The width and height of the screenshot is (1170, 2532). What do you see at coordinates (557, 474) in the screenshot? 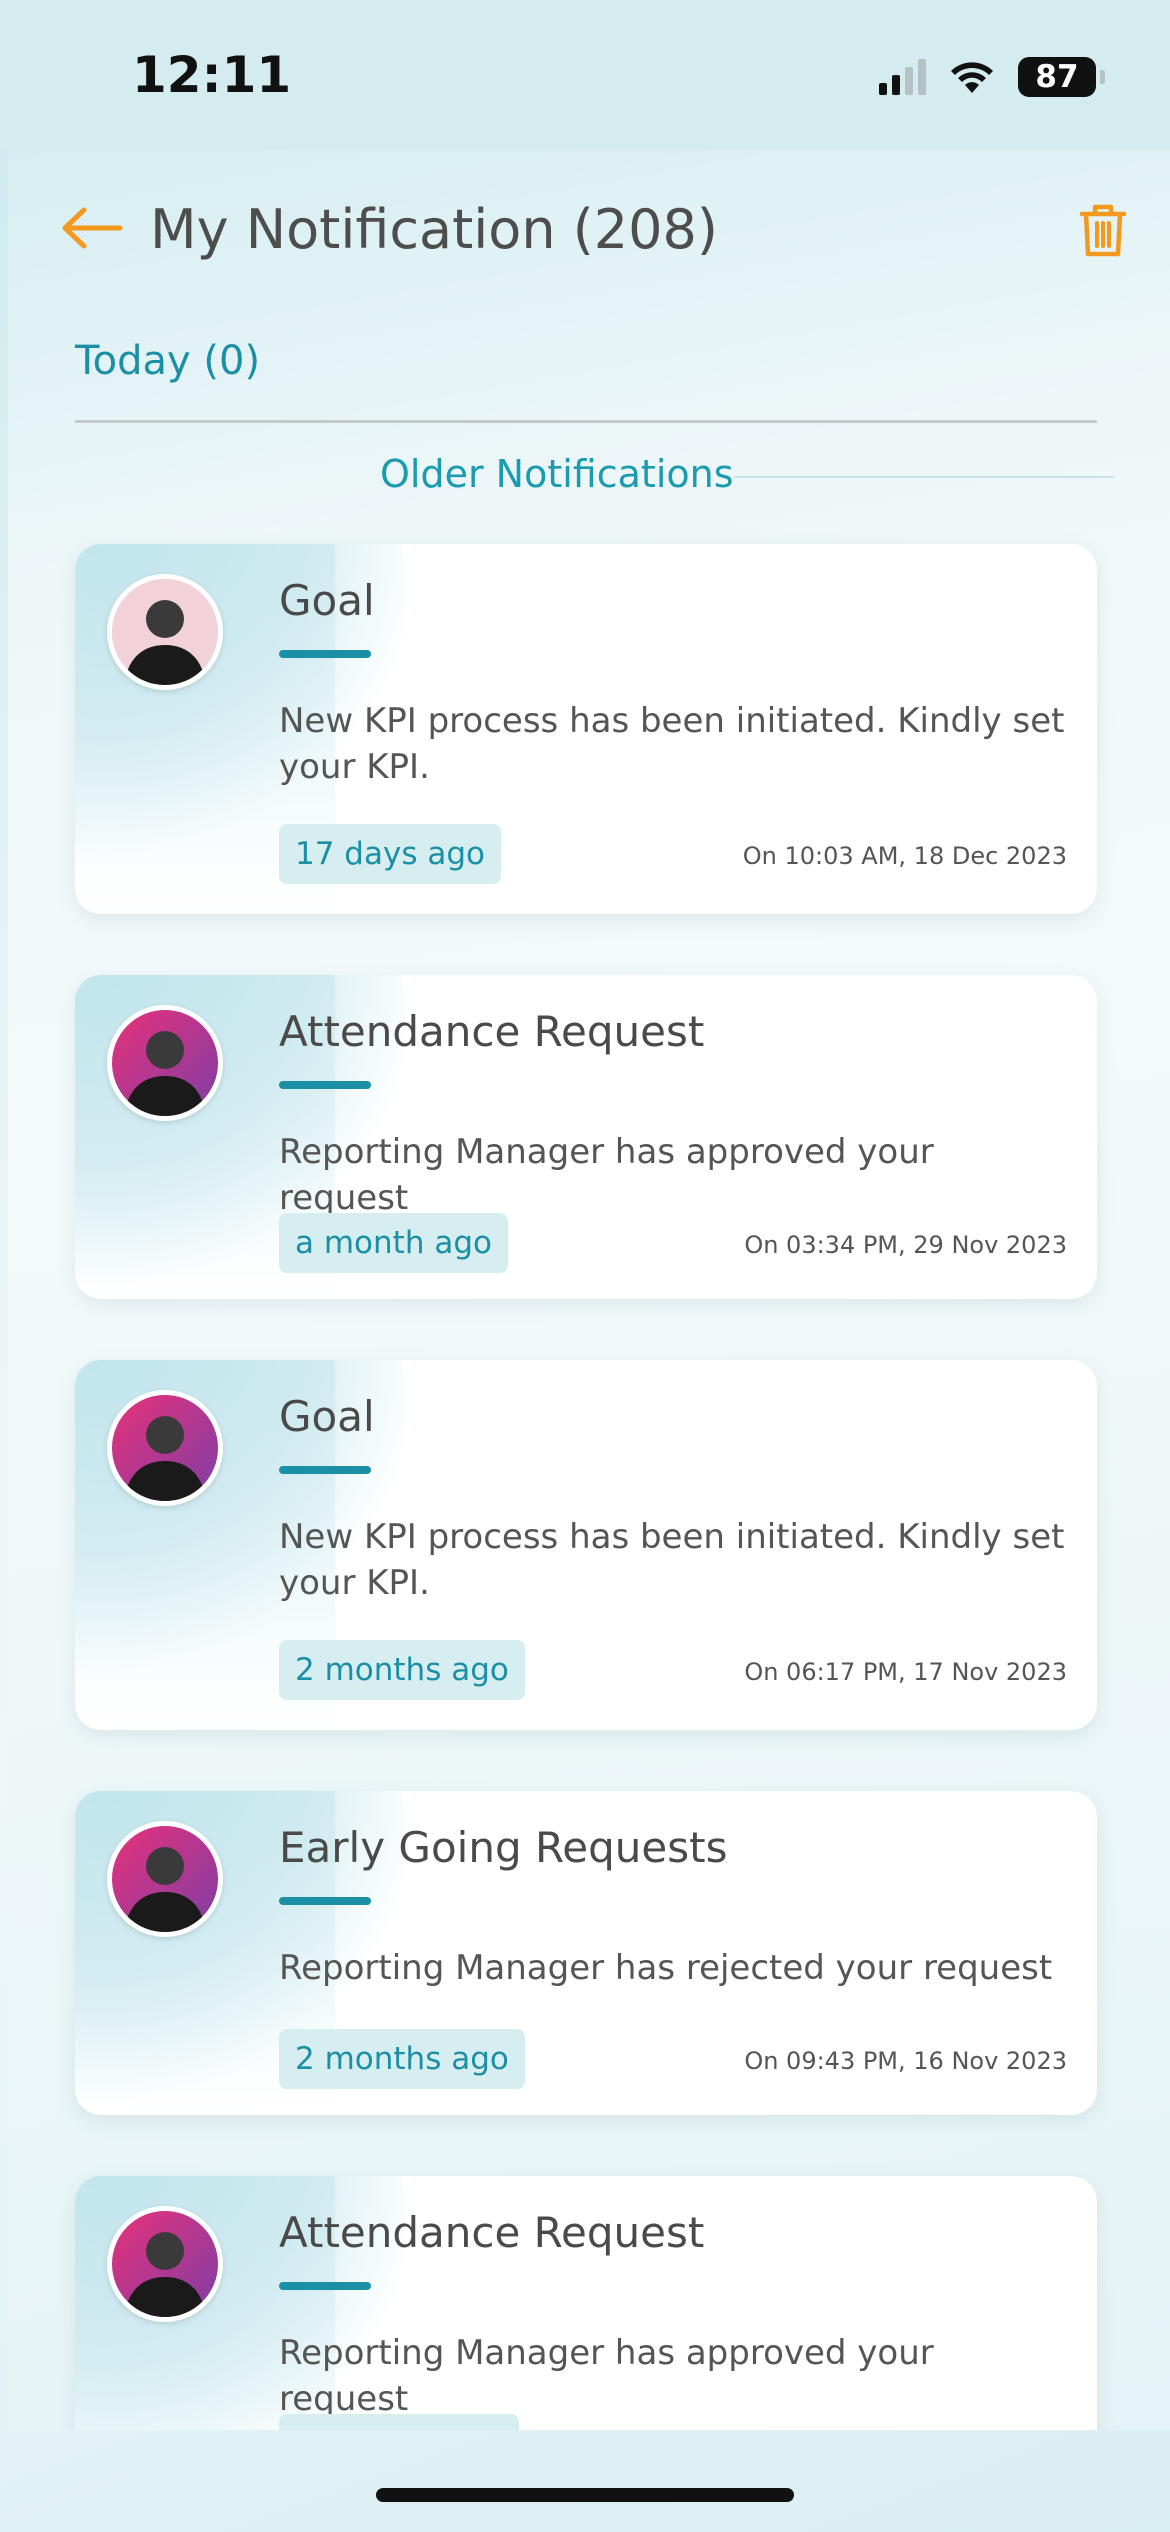
I see `older-notifications-label: Older Notifications` at bounding box center [557, 474].